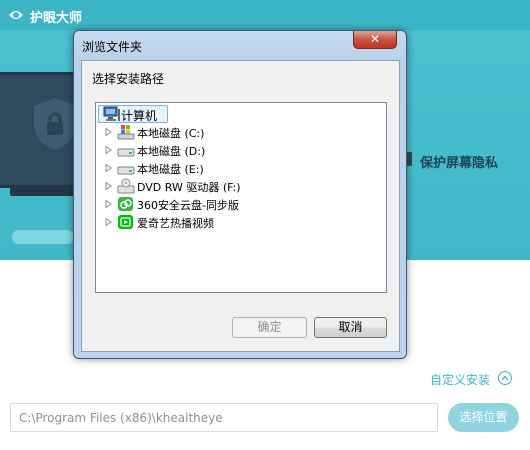 This screenshot has width=530, height=450. I want to click on tree-node-computer: 计算机, so click(133, 114).